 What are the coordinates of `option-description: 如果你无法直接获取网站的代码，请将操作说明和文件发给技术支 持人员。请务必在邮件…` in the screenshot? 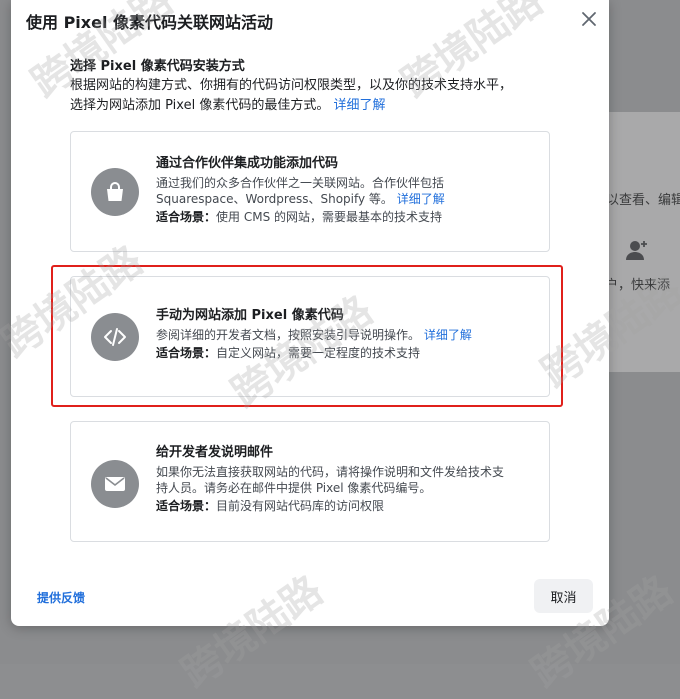 It's located at (348, 480).